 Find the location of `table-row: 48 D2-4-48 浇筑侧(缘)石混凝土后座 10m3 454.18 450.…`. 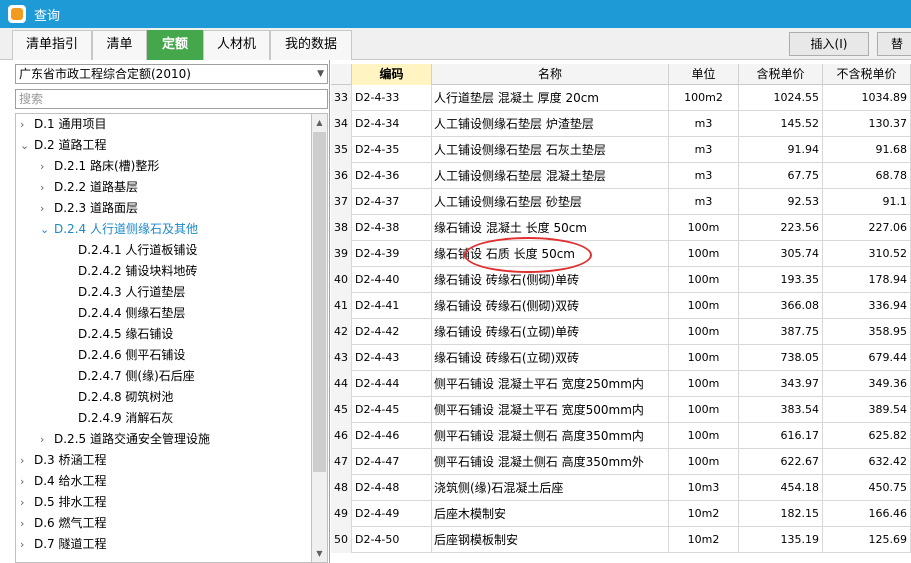

table-row: 48 D2-4-48 浇筑侧(缘)石混凝土后座 10m3 454.18 450.… is located at coordinates (621, 488).